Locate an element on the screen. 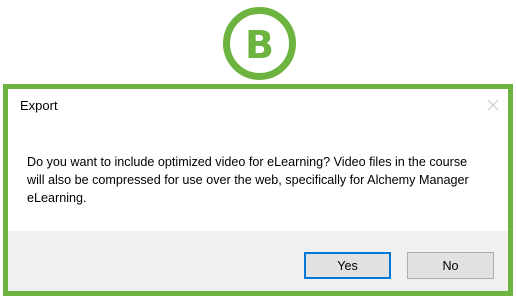 The width and height of the screenshot is (516, 298). no-button: No is located at coordinates (450, 265).